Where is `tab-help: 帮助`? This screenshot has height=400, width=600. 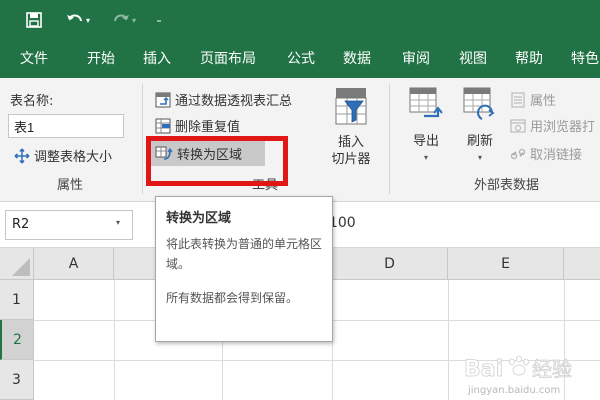
tab-help: 帮助 is located at coordinates (529, 59).